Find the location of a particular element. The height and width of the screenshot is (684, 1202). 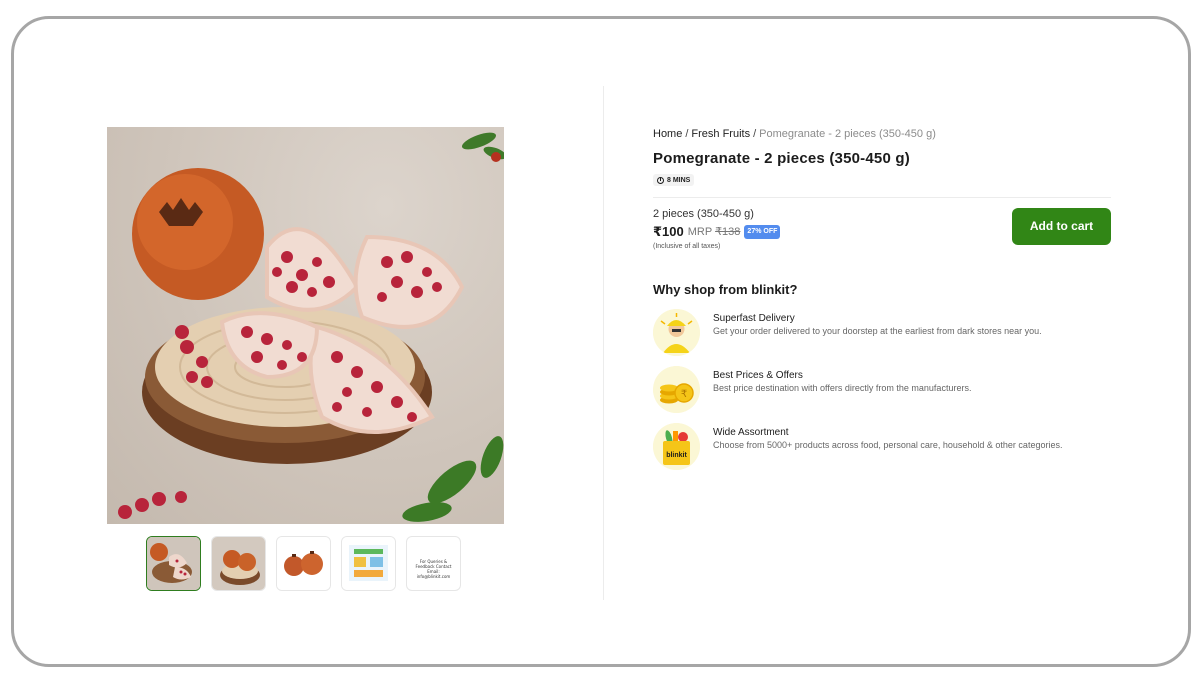

grocery-bag-icon: blinkit is located at coordinates (676, 446).